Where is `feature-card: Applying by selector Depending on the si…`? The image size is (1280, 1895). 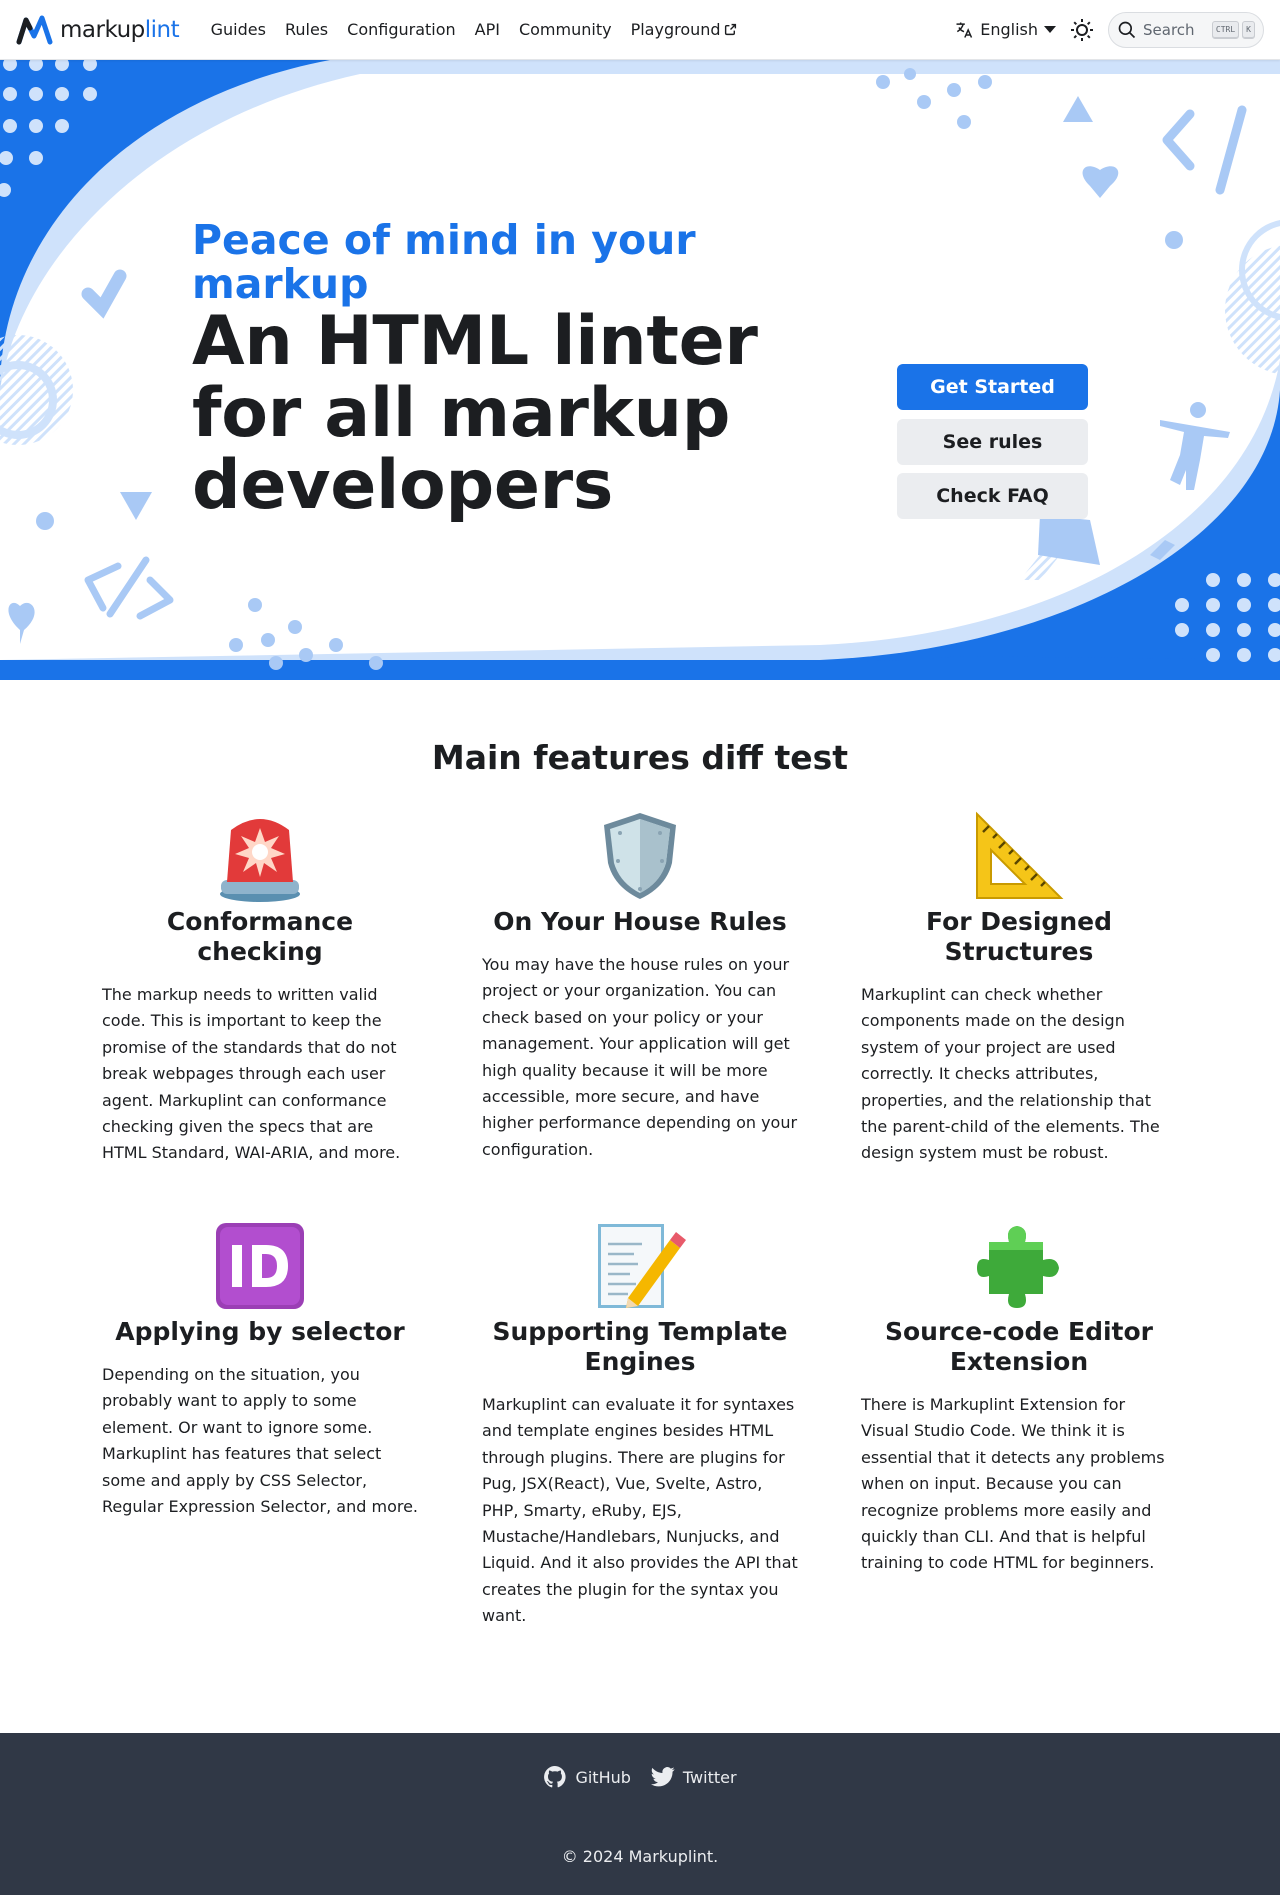 feature-card: Applying by selector Depending on the si… is located at coordinates (260, 1369).